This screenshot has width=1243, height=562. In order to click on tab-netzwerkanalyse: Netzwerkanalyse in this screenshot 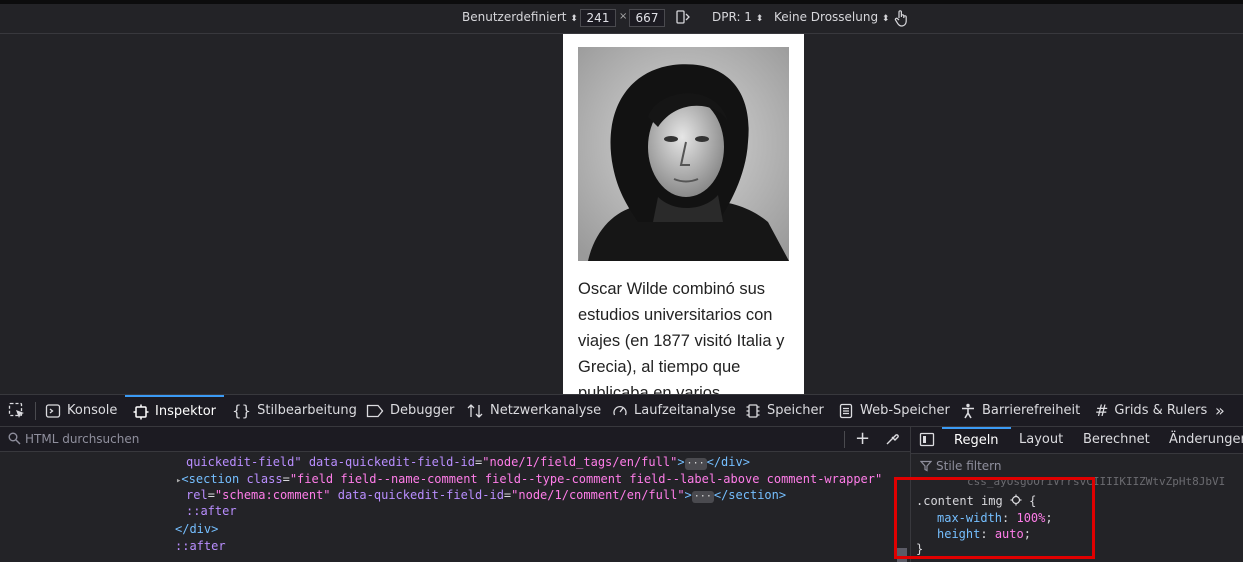, I will do `click(533, 410)`.